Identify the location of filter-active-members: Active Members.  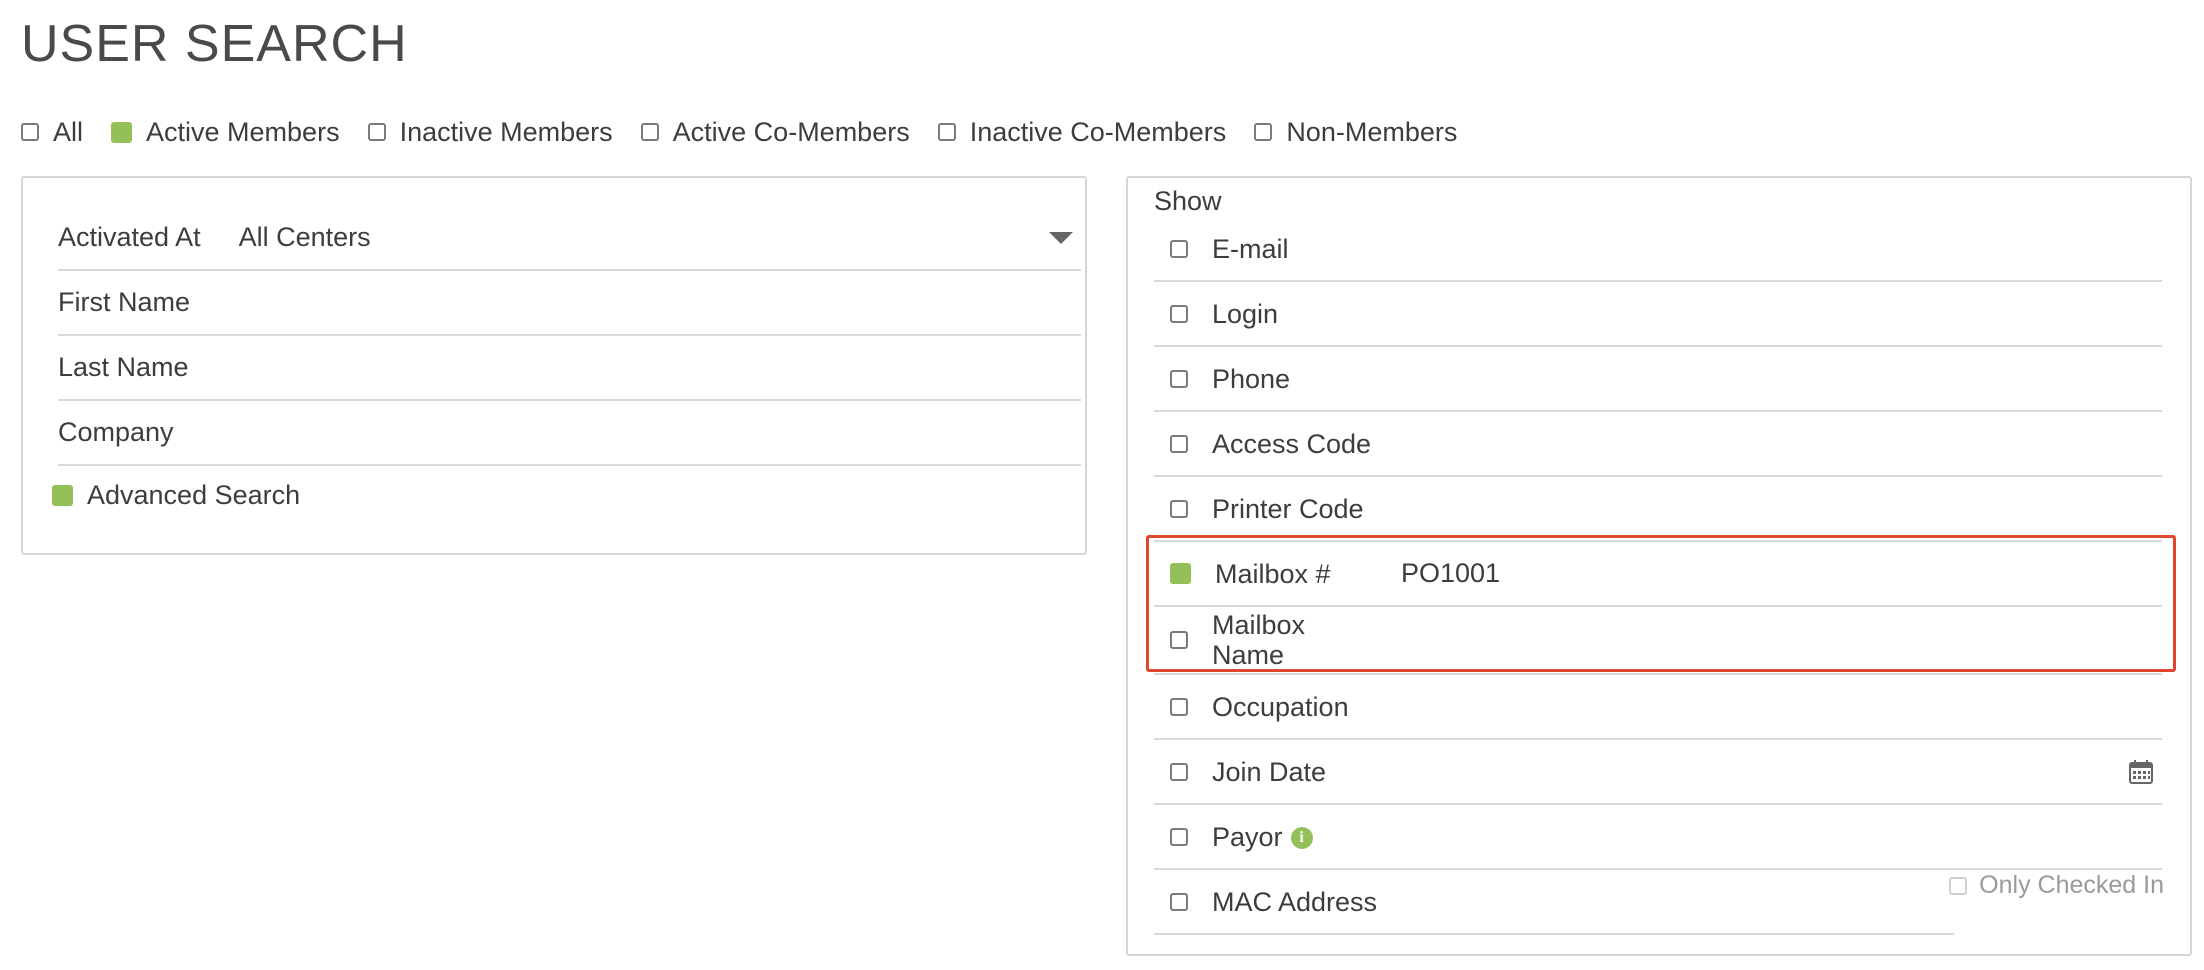
(225, 132).